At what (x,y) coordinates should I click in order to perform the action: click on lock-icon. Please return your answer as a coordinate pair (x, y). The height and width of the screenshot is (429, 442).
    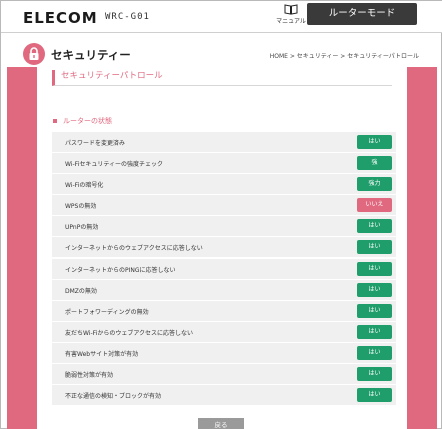
    Looking at the image, I should click on (34, 54).